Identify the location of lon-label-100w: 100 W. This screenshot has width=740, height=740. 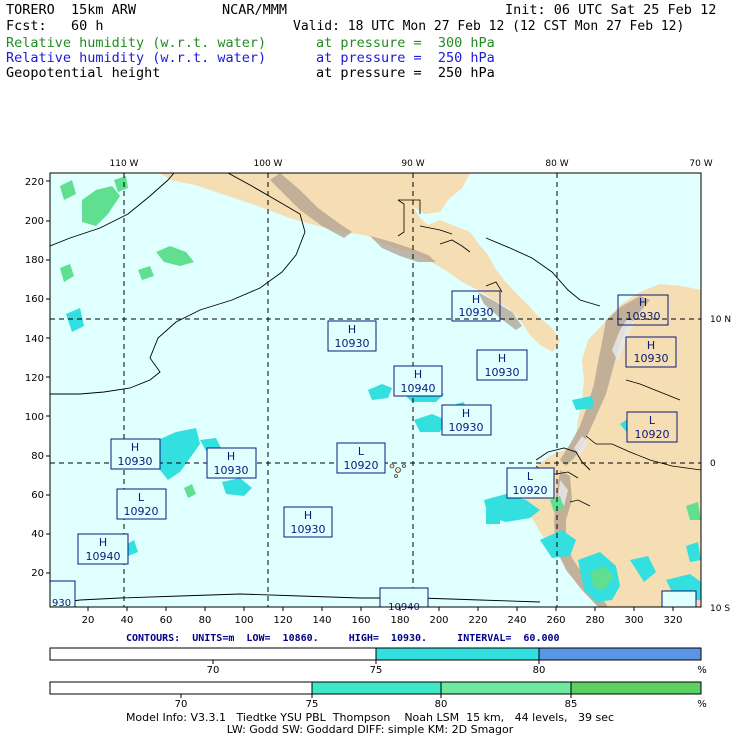
(268, 164).